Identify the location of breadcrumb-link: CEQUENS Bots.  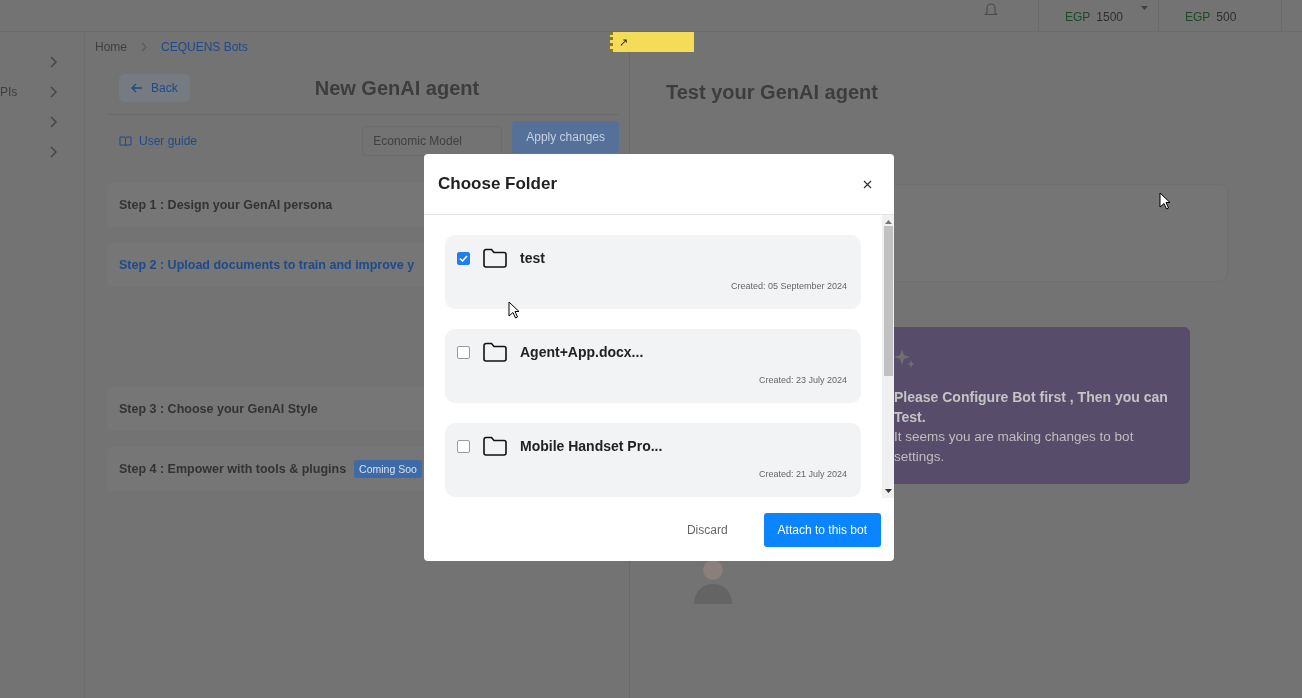
(204, 47).